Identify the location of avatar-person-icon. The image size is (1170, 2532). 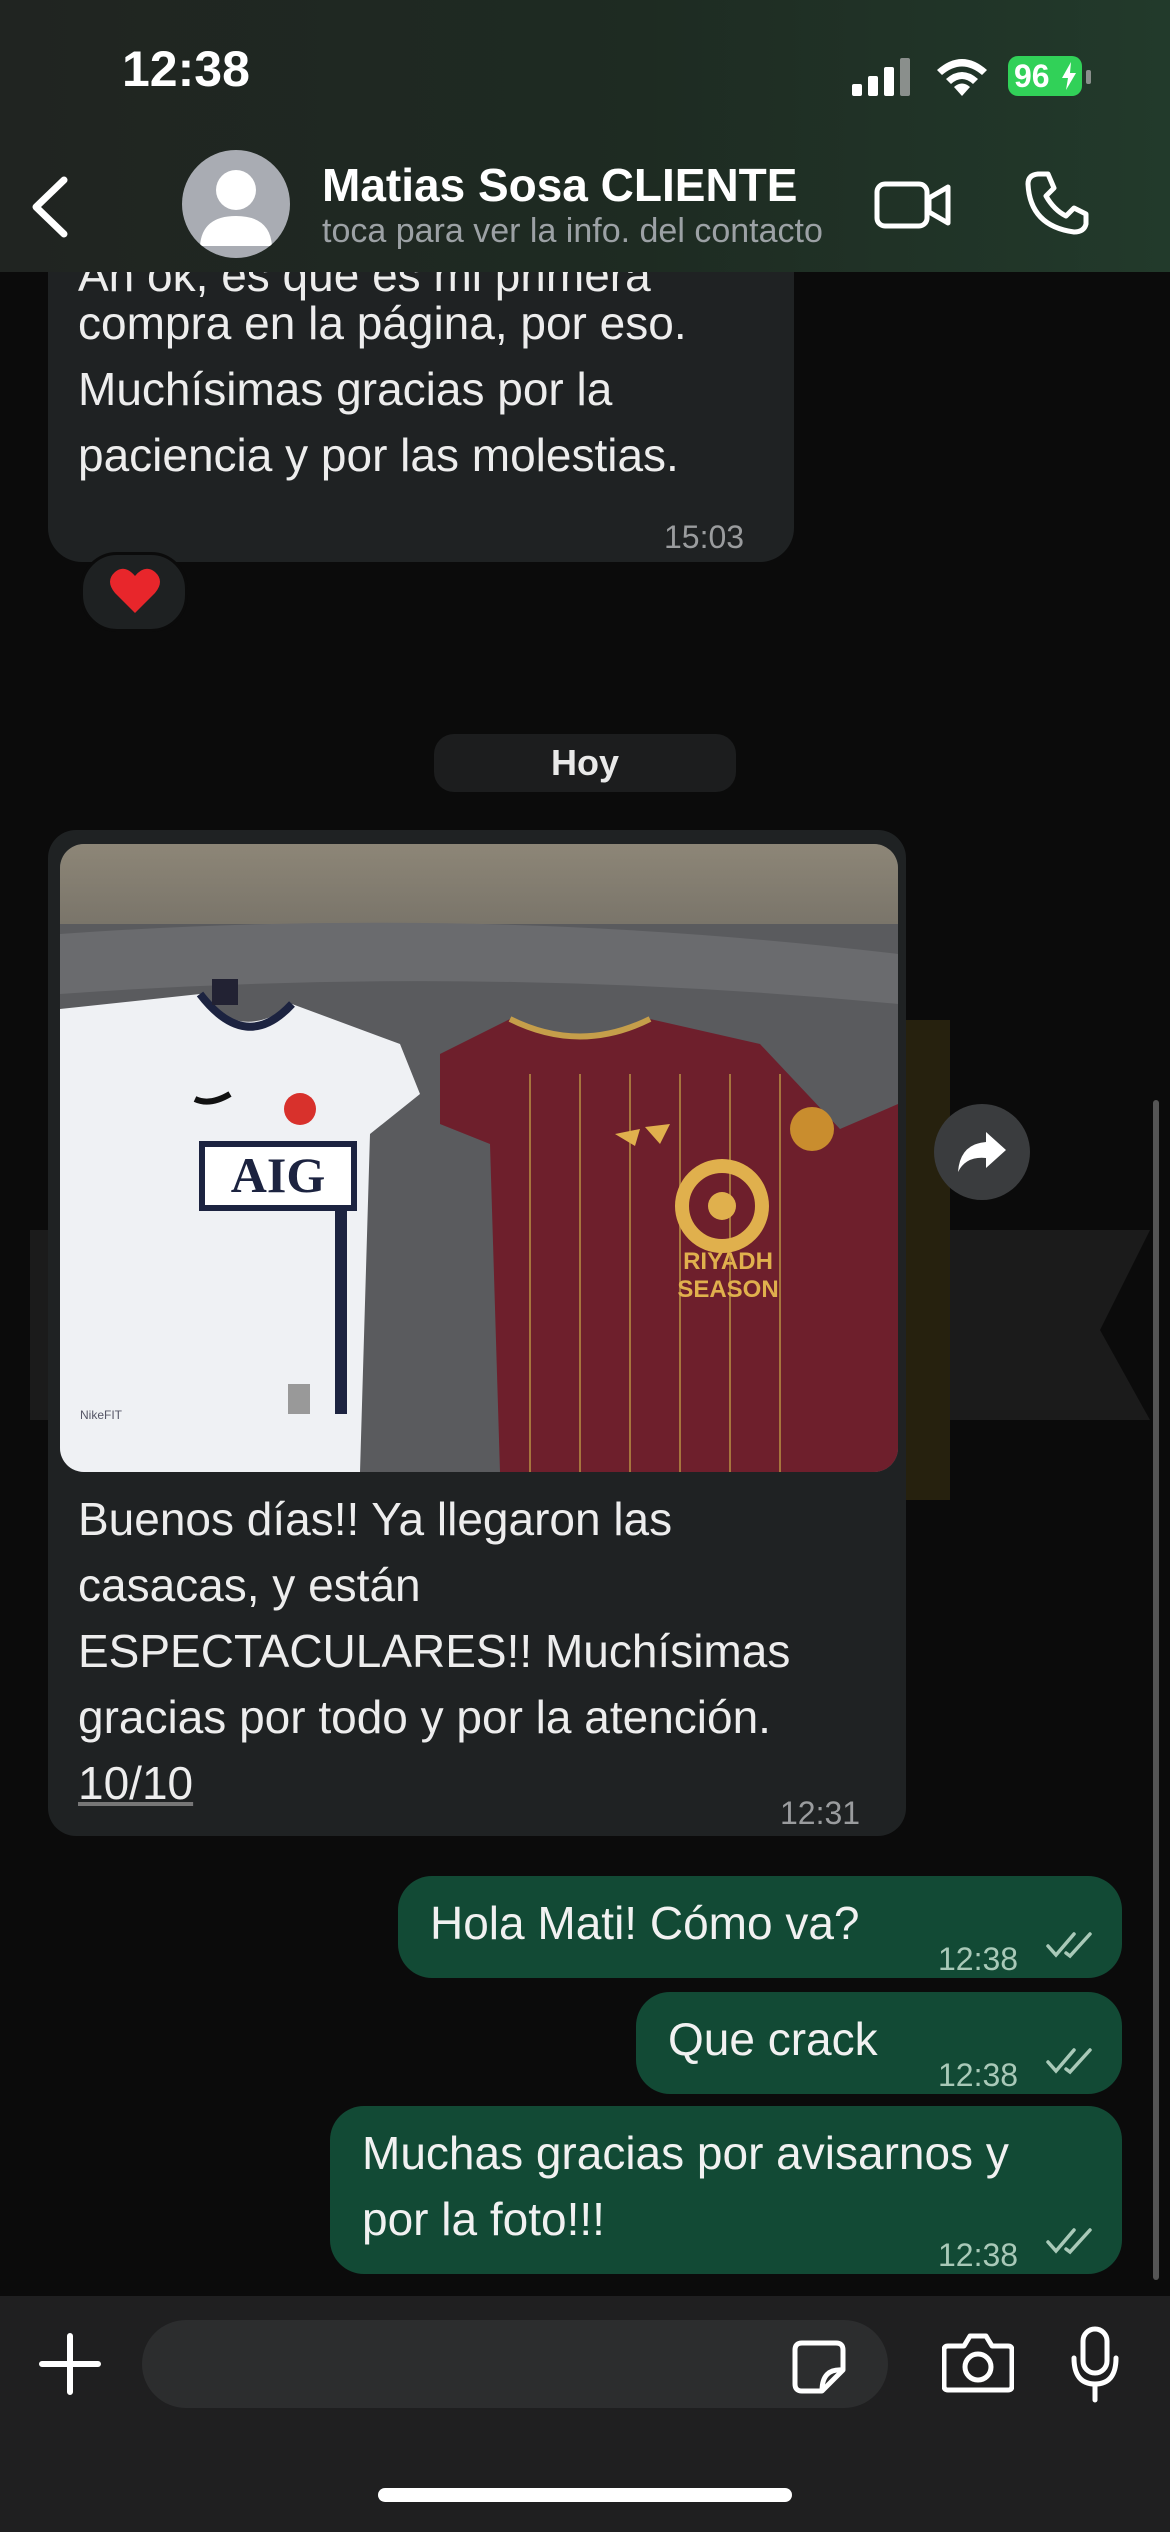
(236, 208).